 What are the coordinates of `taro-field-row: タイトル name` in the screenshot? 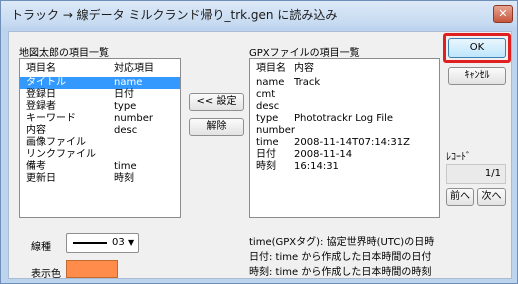 It's located at (100, 83).